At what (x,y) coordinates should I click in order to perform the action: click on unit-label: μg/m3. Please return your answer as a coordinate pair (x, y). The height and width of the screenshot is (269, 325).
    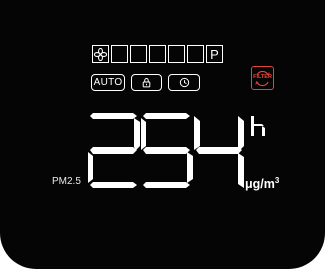
    Looking at the image, I should click on (262, 183).